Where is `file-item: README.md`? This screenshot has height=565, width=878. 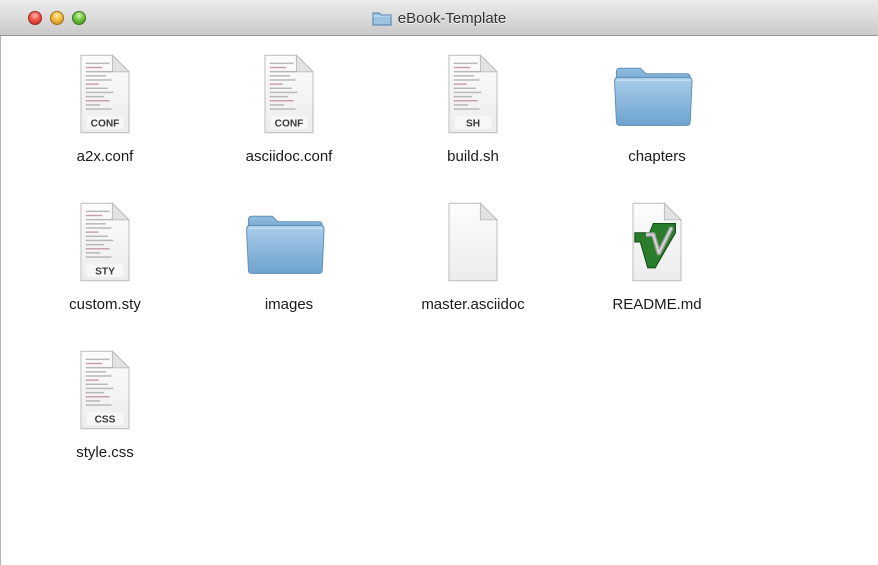
file-item: README.md is located at coordinates (657, 268).